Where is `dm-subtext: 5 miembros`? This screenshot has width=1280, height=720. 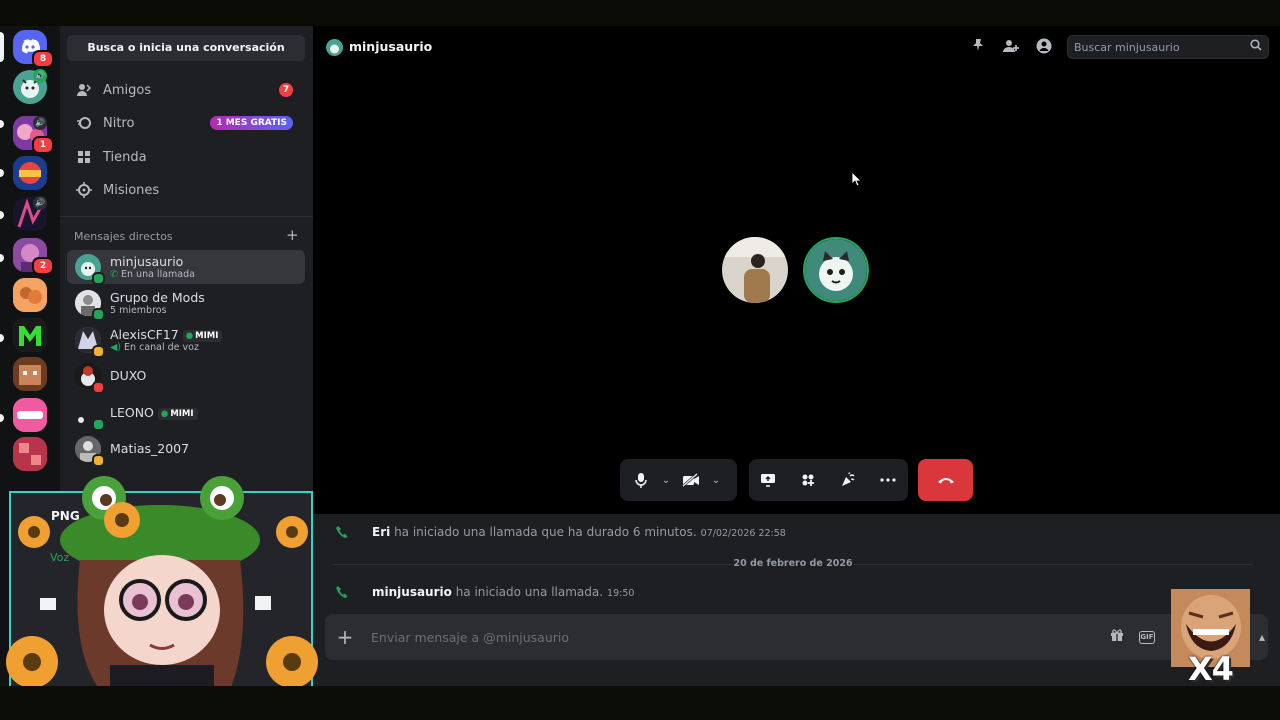
dm-subtext: 5 miembros is located at coordinates (138, 310).